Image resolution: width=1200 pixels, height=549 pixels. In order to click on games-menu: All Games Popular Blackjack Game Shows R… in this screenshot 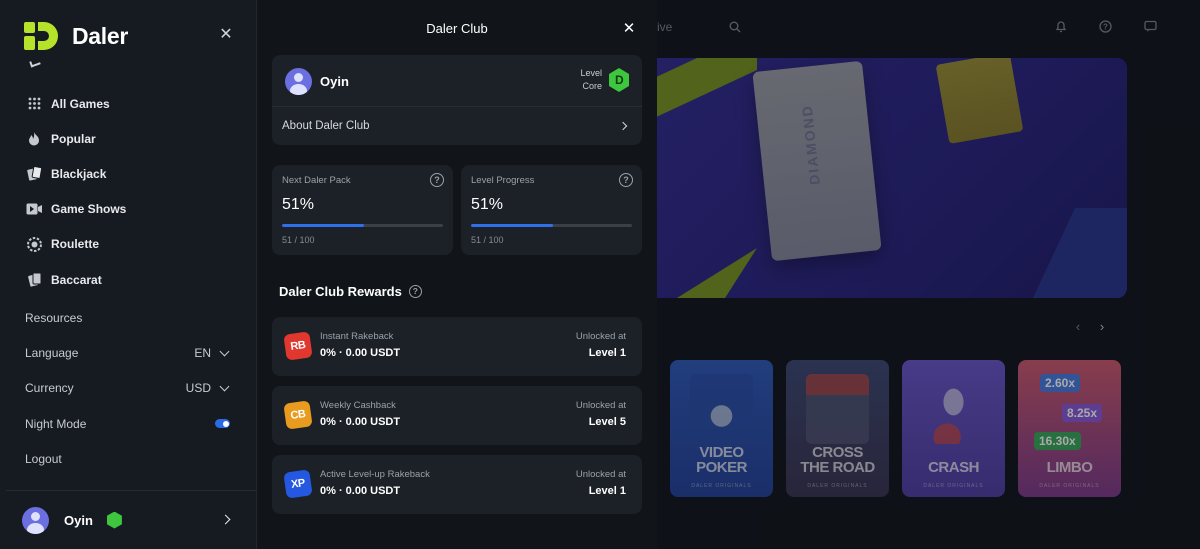, I will do `click(75, 191)`.